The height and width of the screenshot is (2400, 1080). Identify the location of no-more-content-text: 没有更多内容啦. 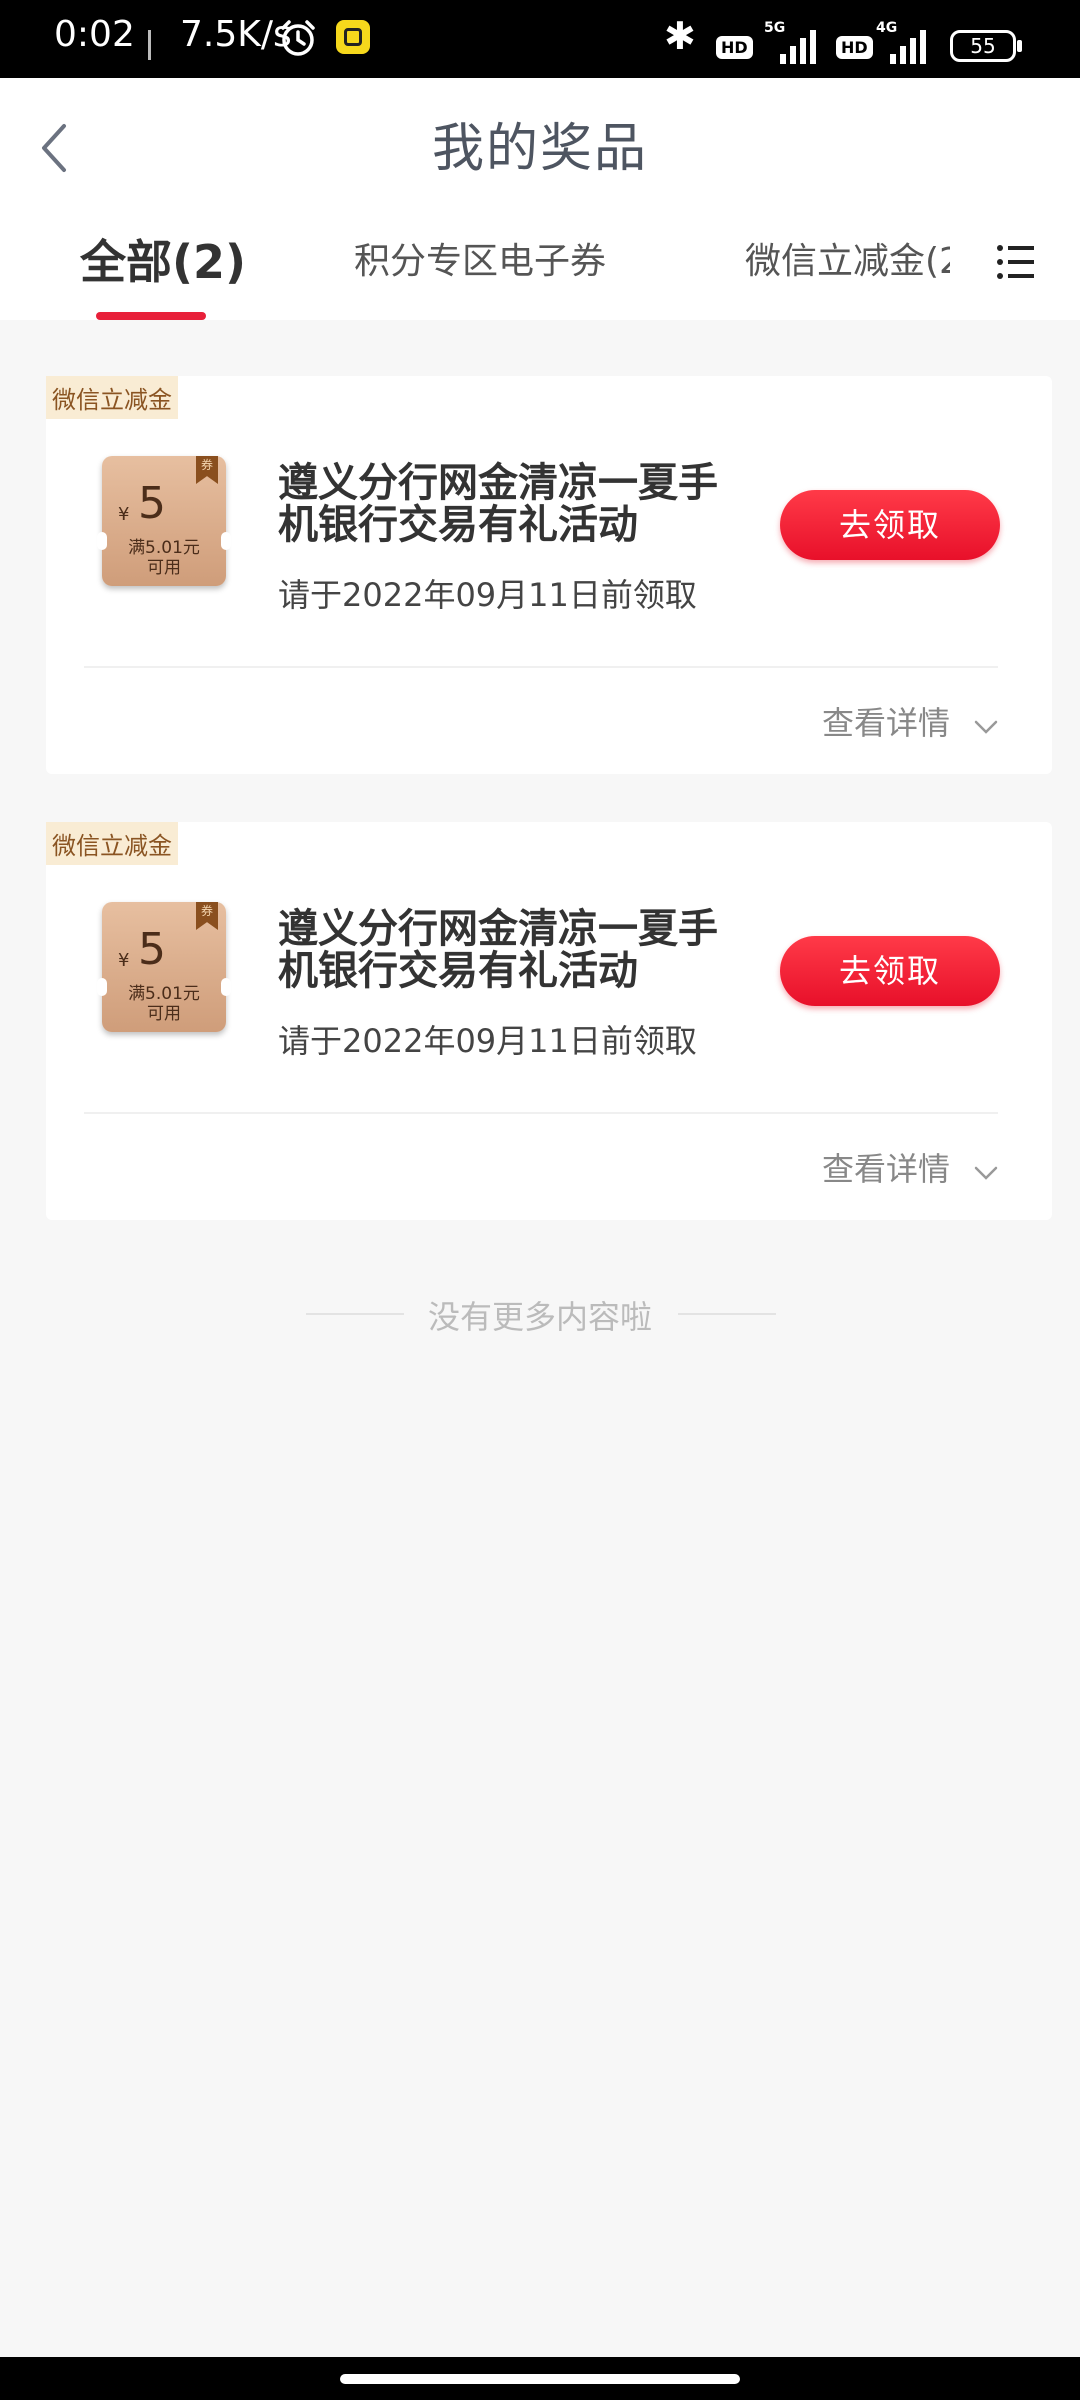
(539, 1317).